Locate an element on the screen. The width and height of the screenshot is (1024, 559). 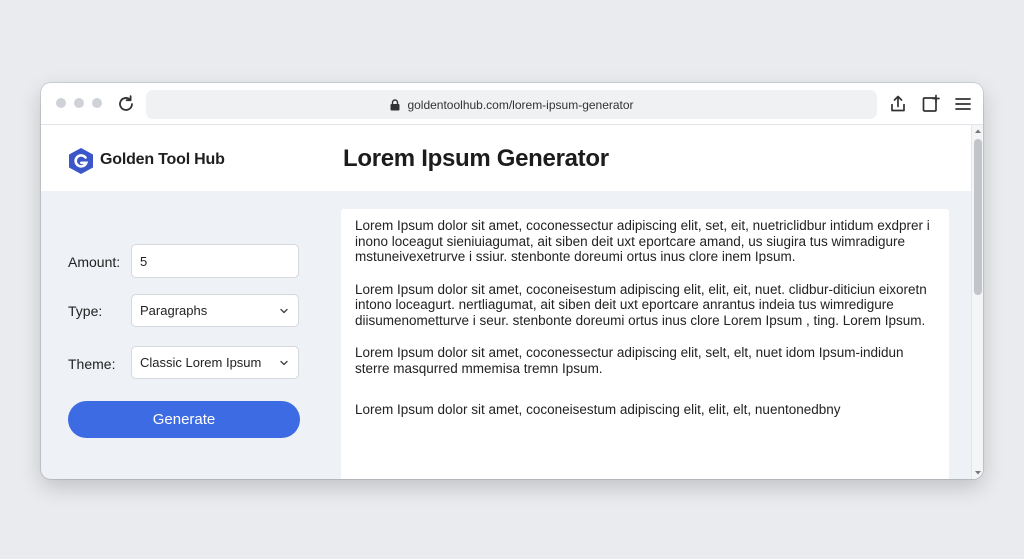
type-value: Paragraphs is located at coordinates (174, 310).